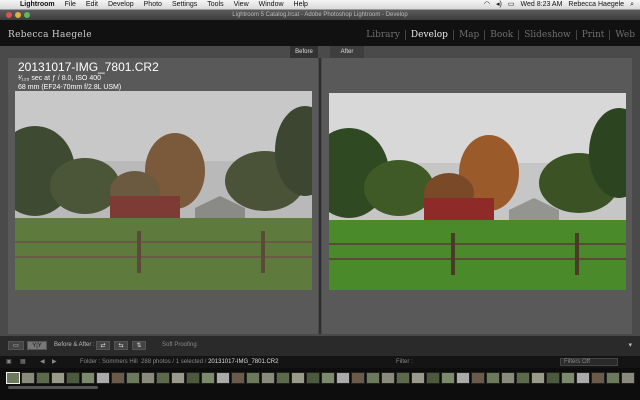 Image resolution: width=640 pixels, height=400 pixels. What do you see at coordinates (54, 362) in the screenshot?
I see `forward-arrow-icon: ▶` at bounding box center [54, 362].